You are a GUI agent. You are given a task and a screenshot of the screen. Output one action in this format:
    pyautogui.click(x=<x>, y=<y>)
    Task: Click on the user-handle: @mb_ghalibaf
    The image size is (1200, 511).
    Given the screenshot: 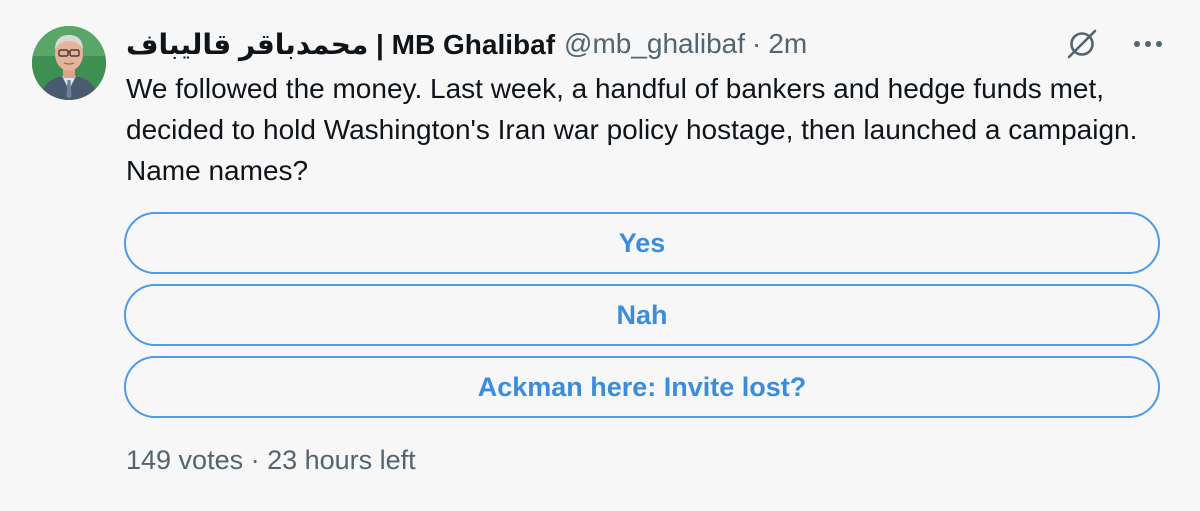 What is the action you would take?
    pyautogui.click(x=654, y=44)
    